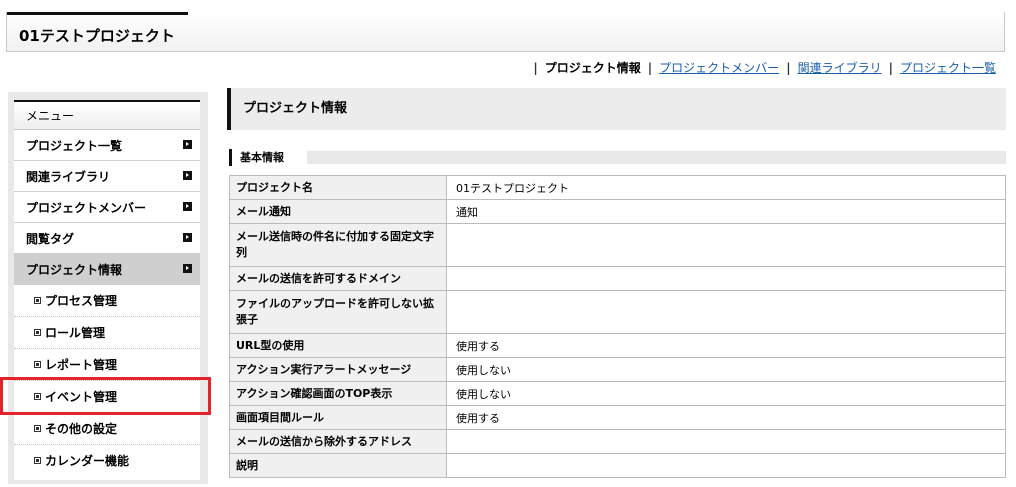  I want to click on top-link-project-list: プロジェクト一覧, so click(948, 67).